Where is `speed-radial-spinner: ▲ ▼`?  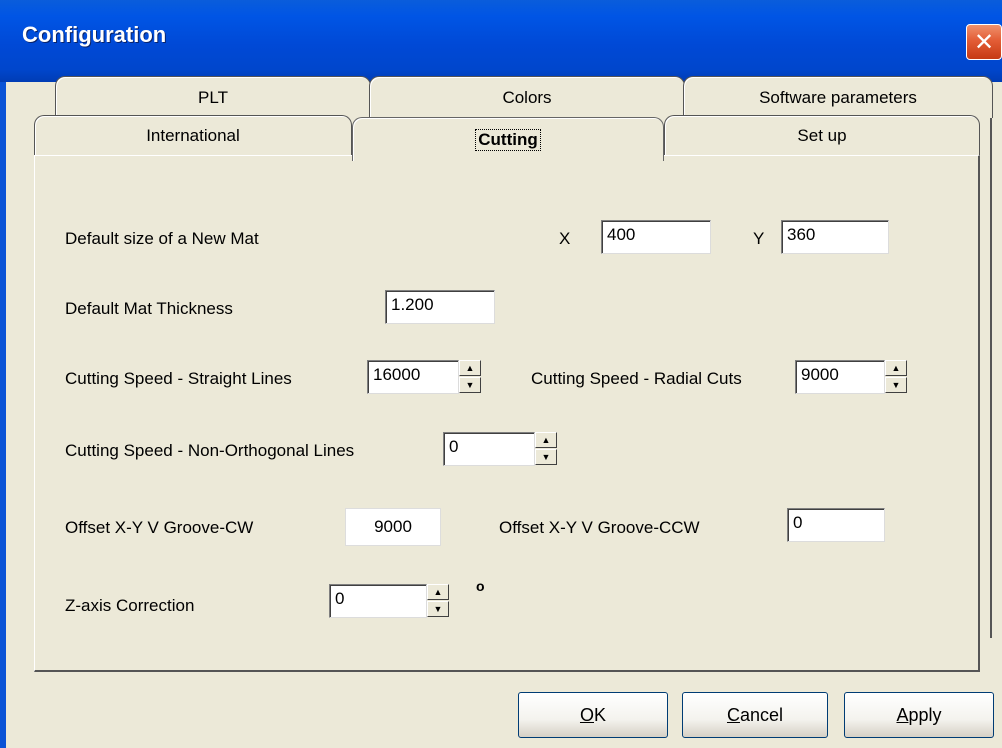 speed-radial-spinner: ▲ ▼ is located at coordinates (896, 377).